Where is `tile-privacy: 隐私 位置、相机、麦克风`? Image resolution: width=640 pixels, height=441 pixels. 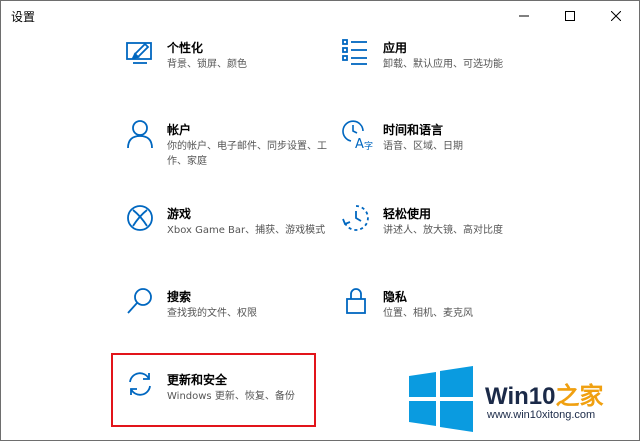
tile-privacy: 隐私 位置、相机、麦克风 is located at coordinates (466, 316).